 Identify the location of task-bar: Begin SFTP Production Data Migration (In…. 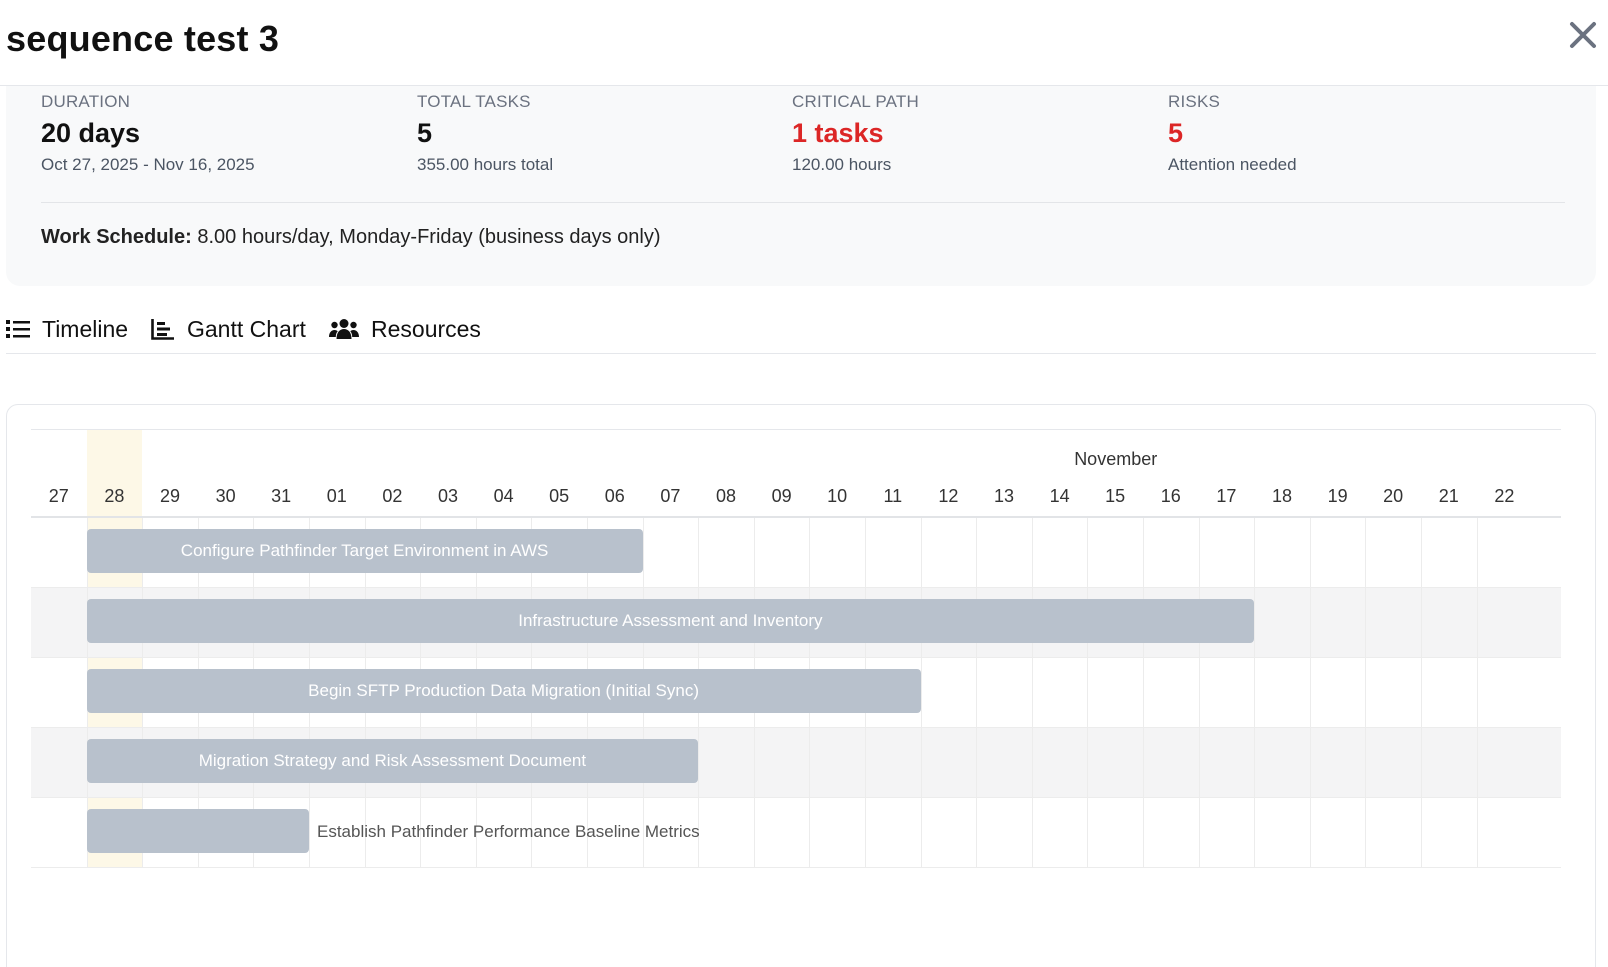
(503, 691).